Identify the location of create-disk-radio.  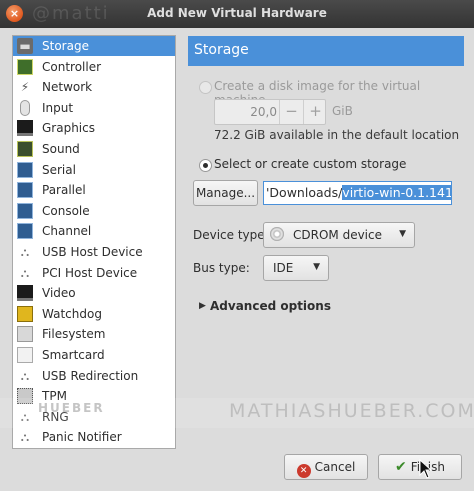
(205, 87).